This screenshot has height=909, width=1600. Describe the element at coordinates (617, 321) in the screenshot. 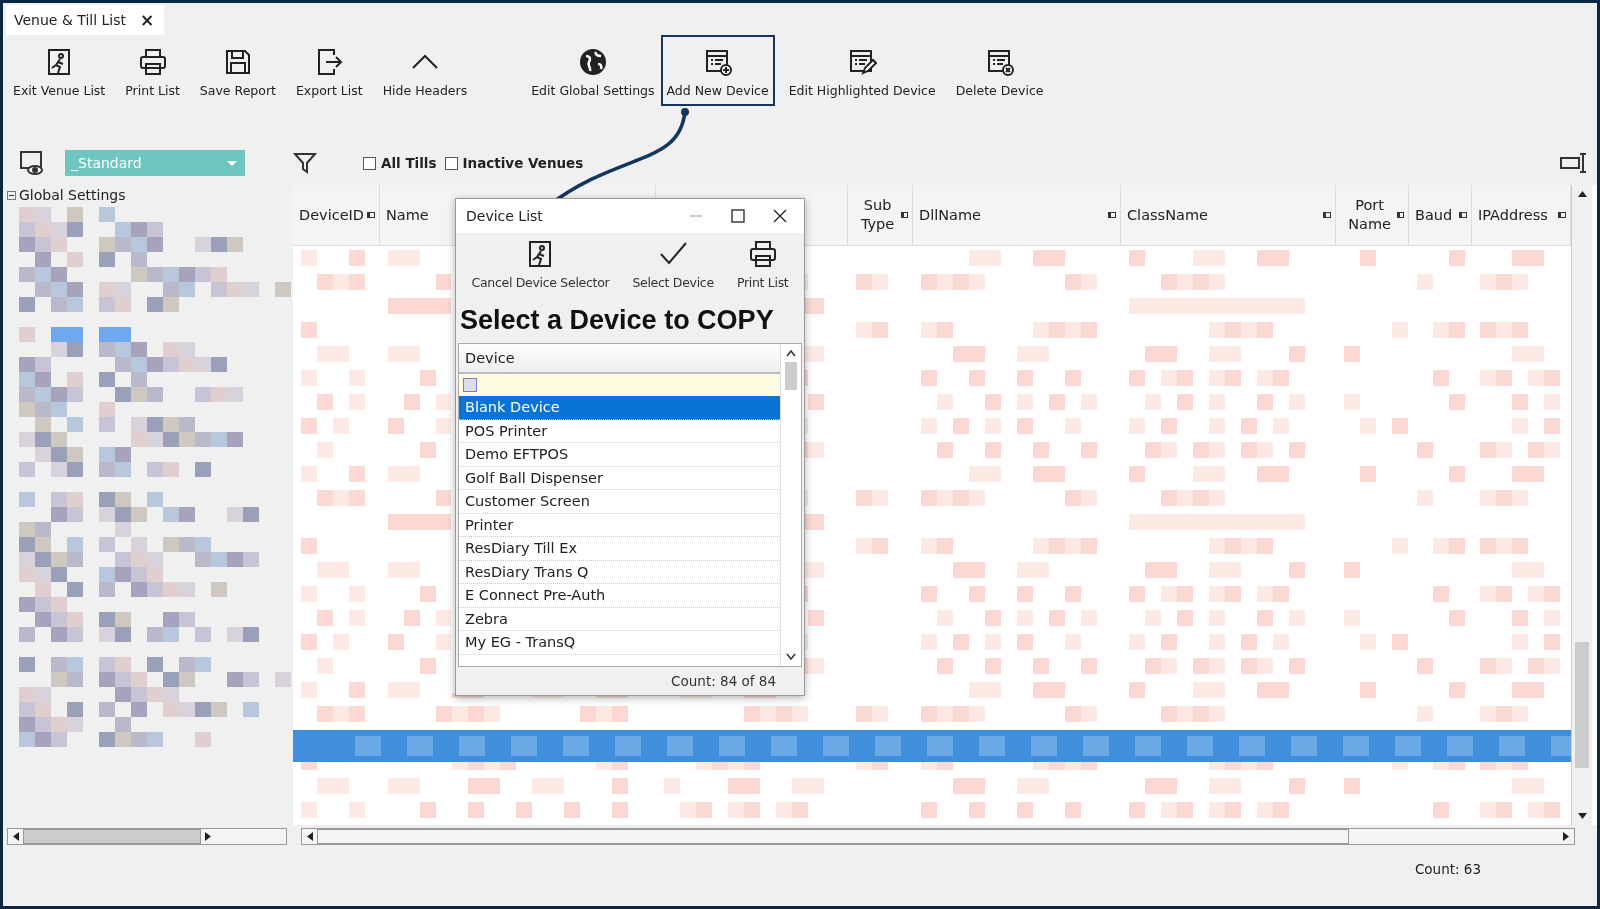

I see `dialog-heading: Select a Device to COPY` at that location.